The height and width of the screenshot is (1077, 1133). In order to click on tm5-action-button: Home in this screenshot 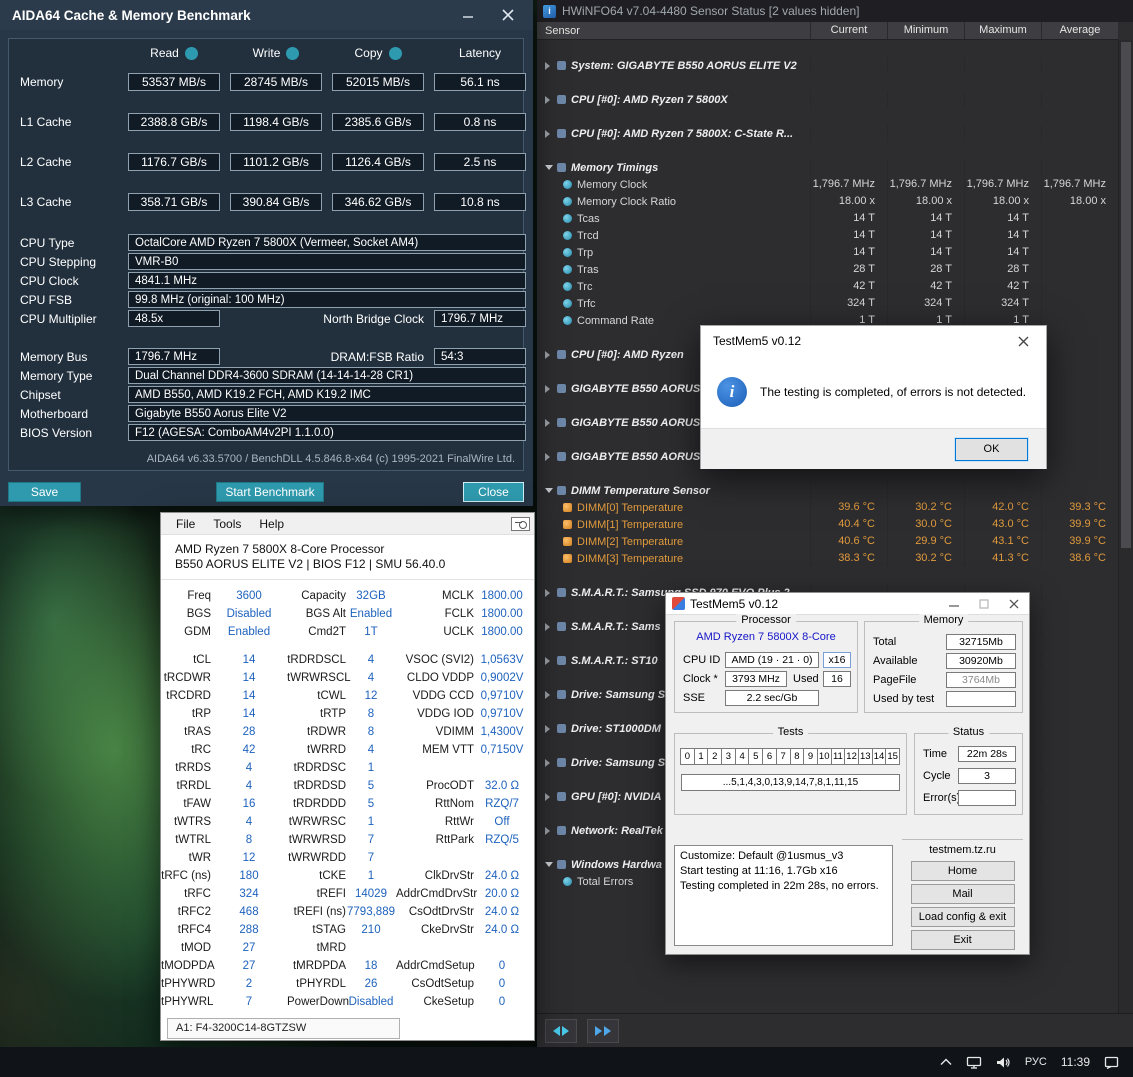, I will do `click(962, 871)`.